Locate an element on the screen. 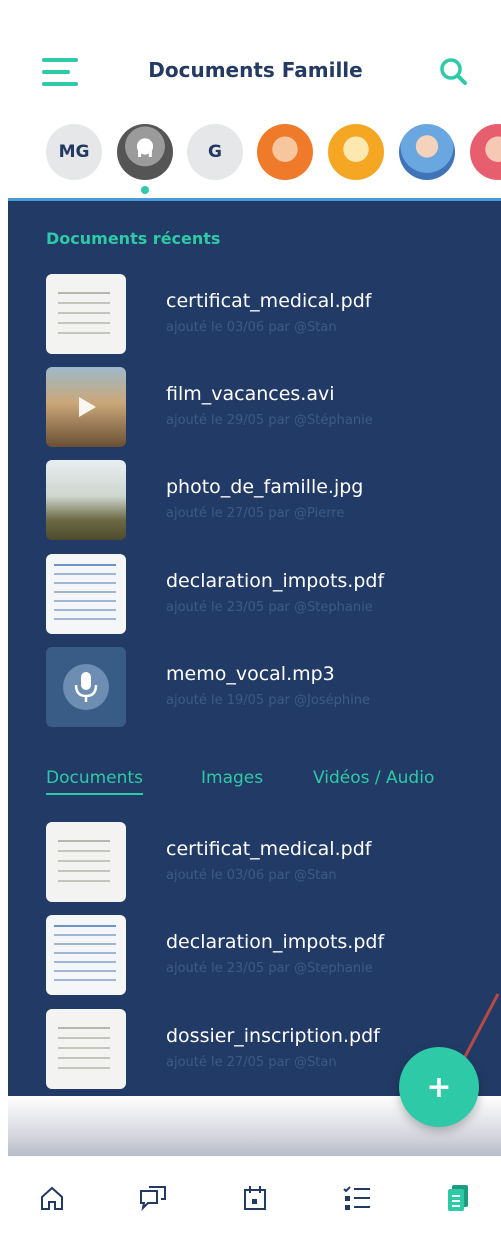 The width and height of the screenshot is (501, 1244). tab-images: Images is located at coordinates (232, 778).